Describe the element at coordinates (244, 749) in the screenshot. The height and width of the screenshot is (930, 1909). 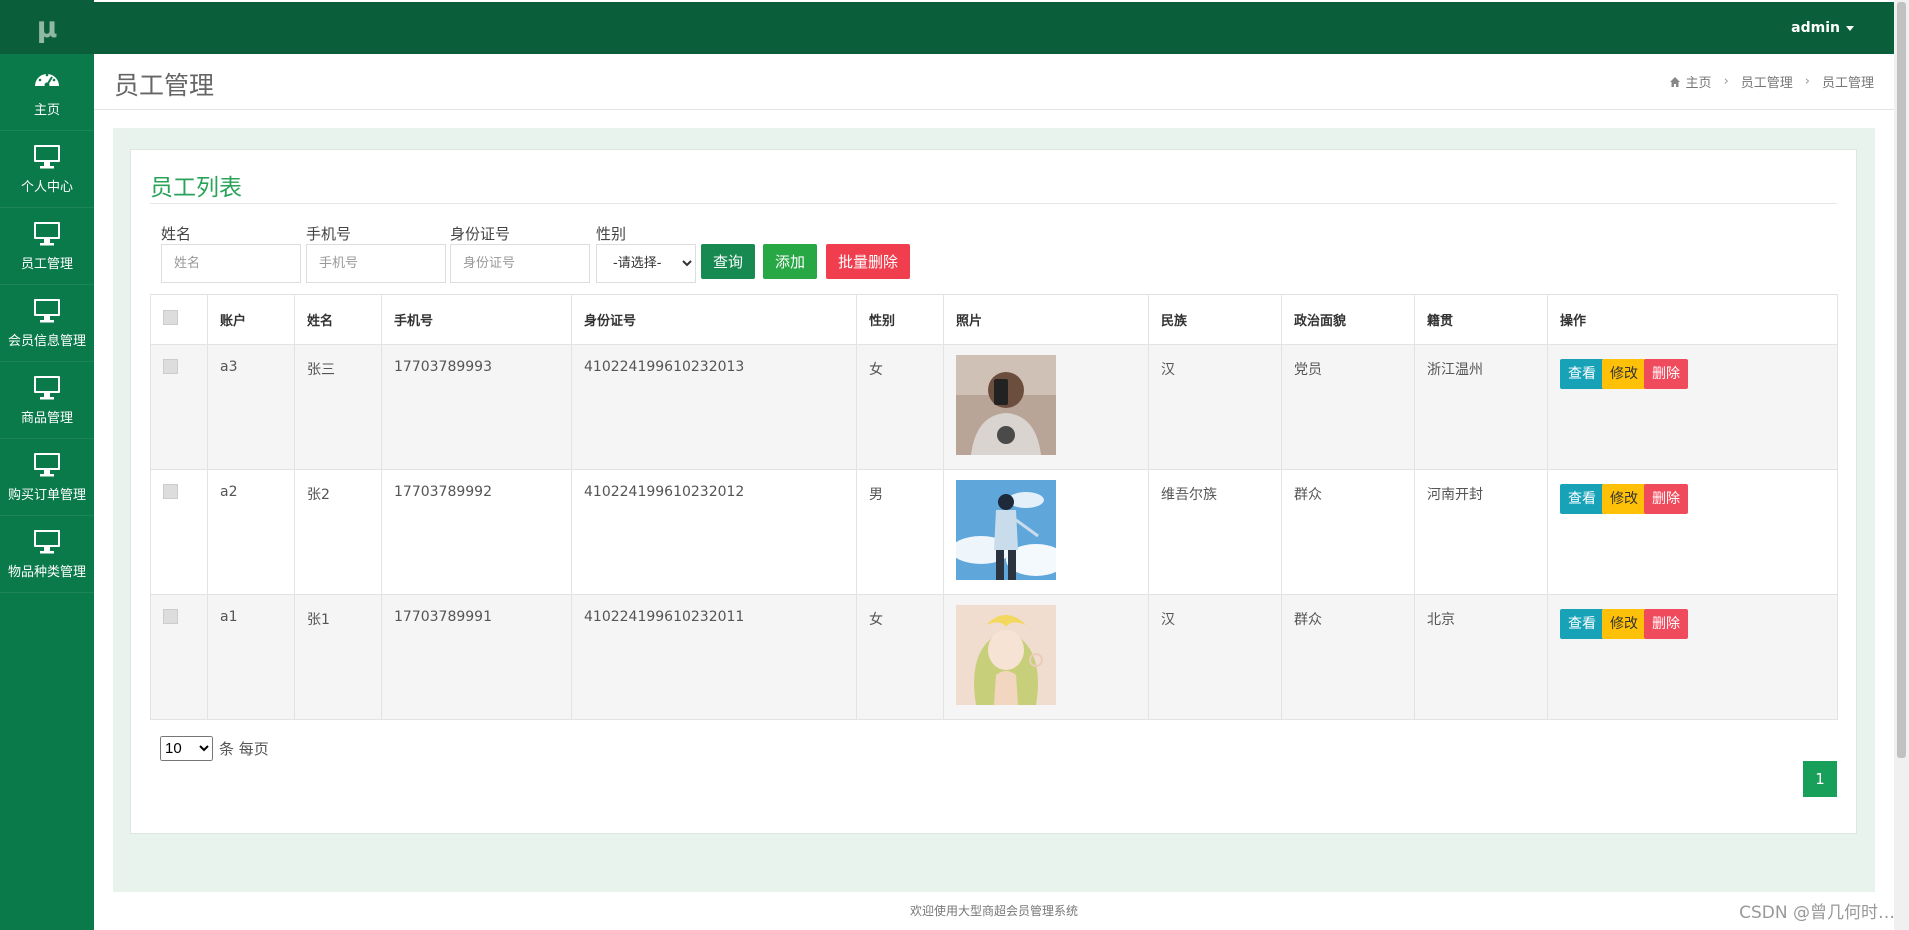
I see `page-size-label: 条 每页` at that location.